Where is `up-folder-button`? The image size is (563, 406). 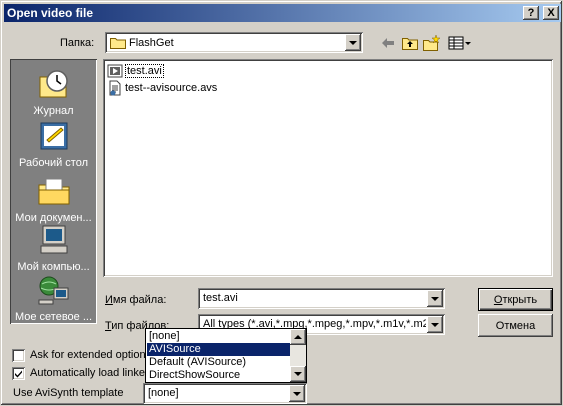 up-folder-button is located at coordinates (410, 43).